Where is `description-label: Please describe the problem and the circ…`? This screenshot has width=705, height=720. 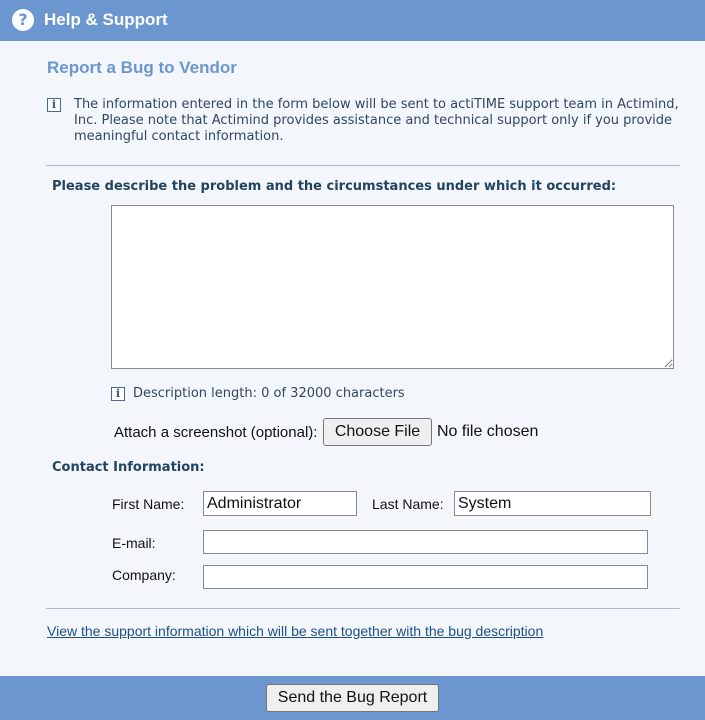 description-label: Please describe the problem and the circ… is located at coordinates (334, 186).